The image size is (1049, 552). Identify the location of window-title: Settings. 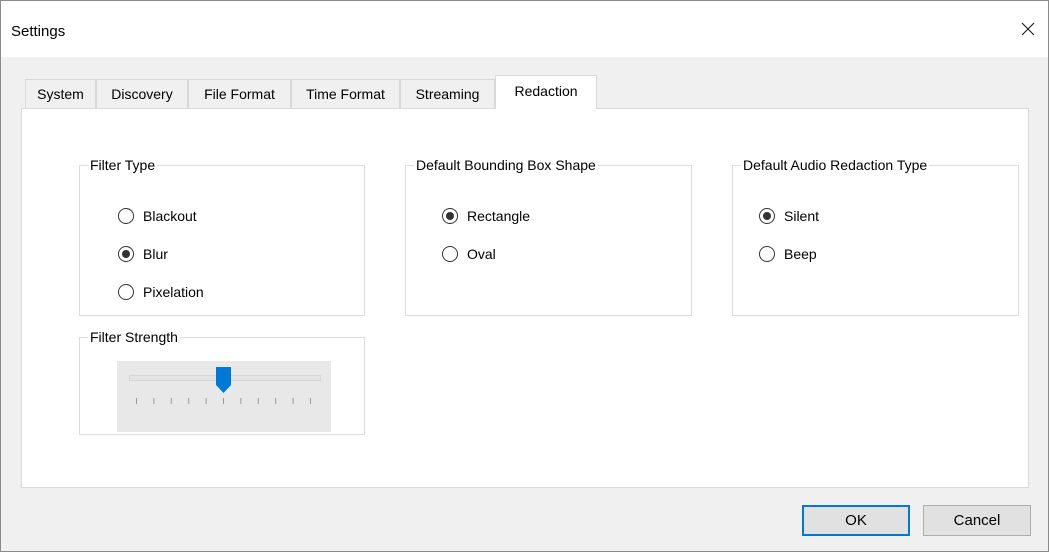
(38, 31).